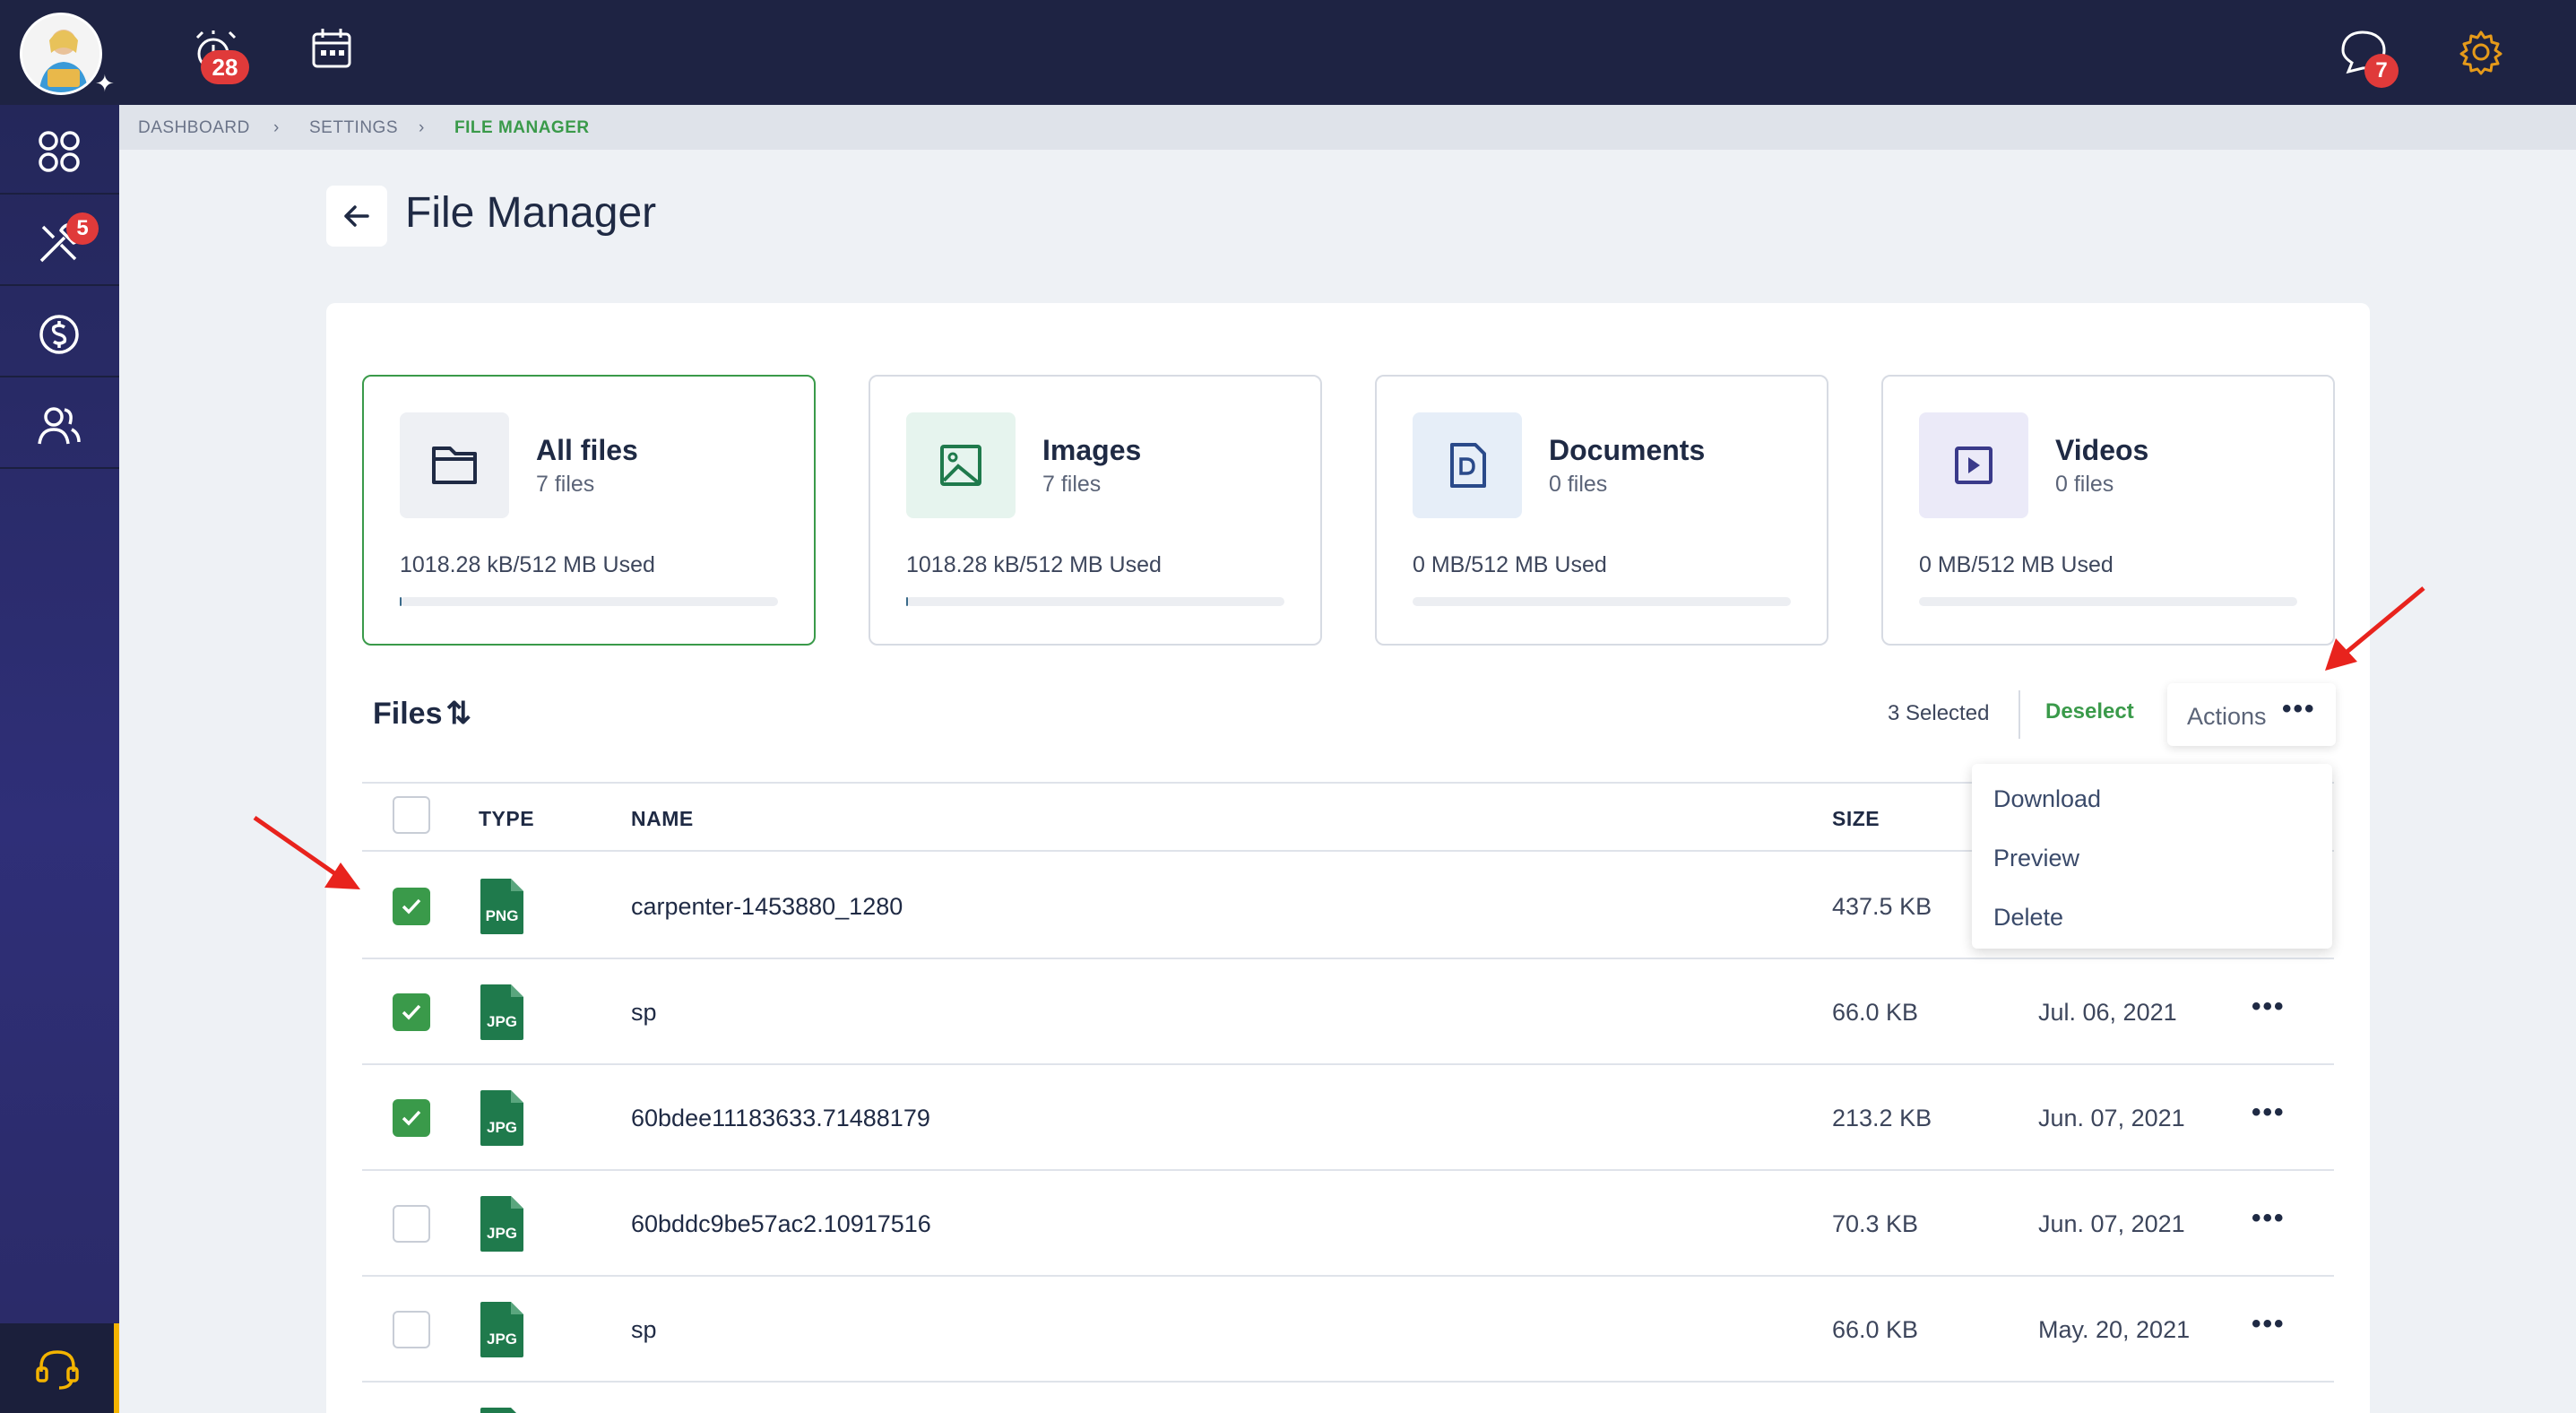  I want to click on files-heading-label: Files, so click(408, 714).